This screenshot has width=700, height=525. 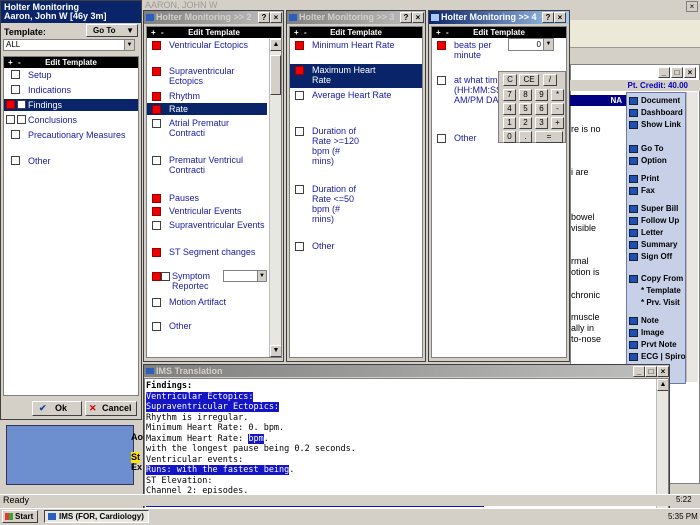 What do you see at coordinates (525, 137) in the screenshot?
I see `calc-key-16: .` at bounding box center [525, 137].